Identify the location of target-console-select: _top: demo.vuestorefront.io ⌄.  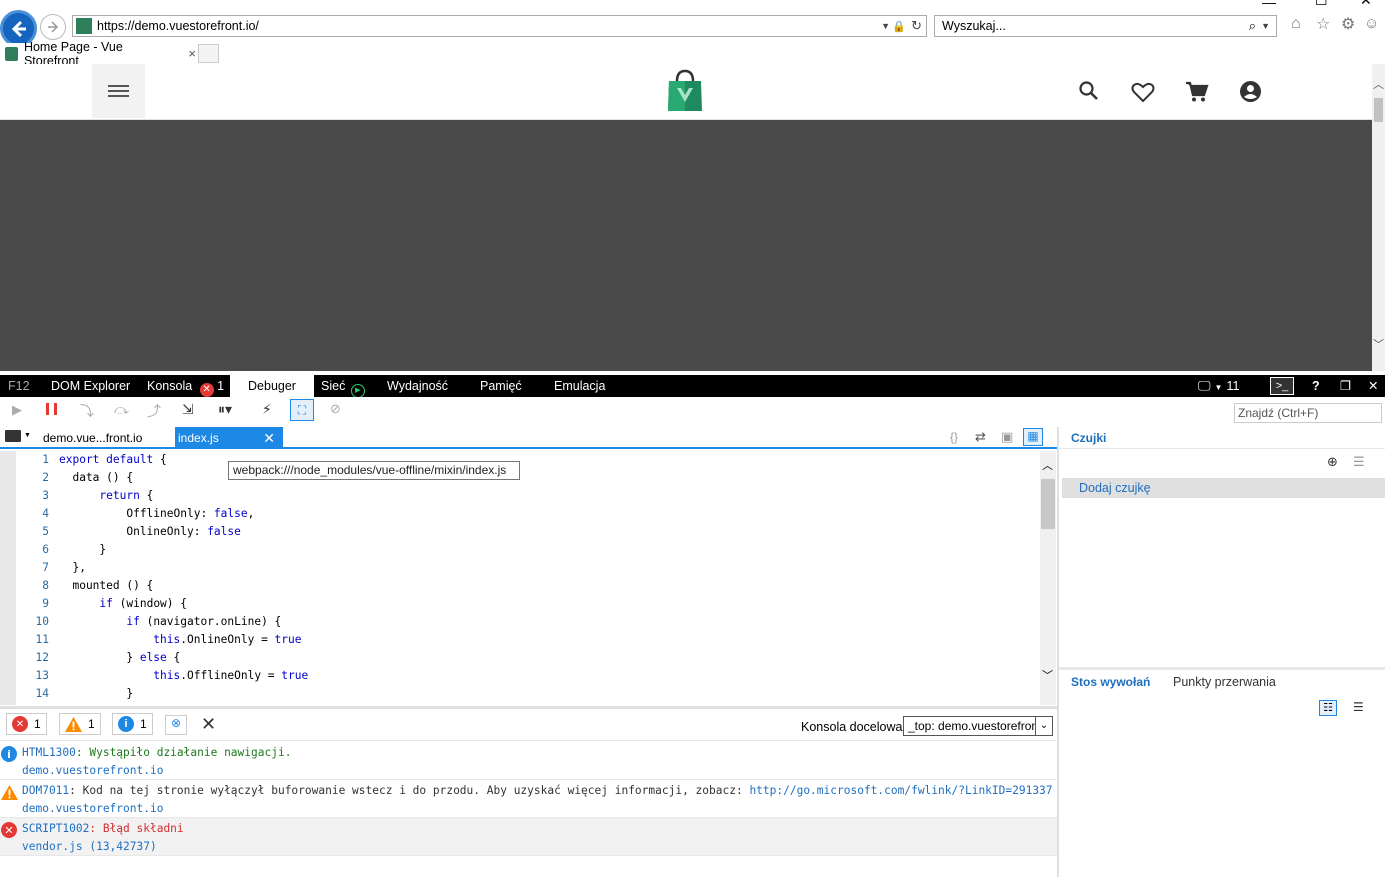
(978, 726).